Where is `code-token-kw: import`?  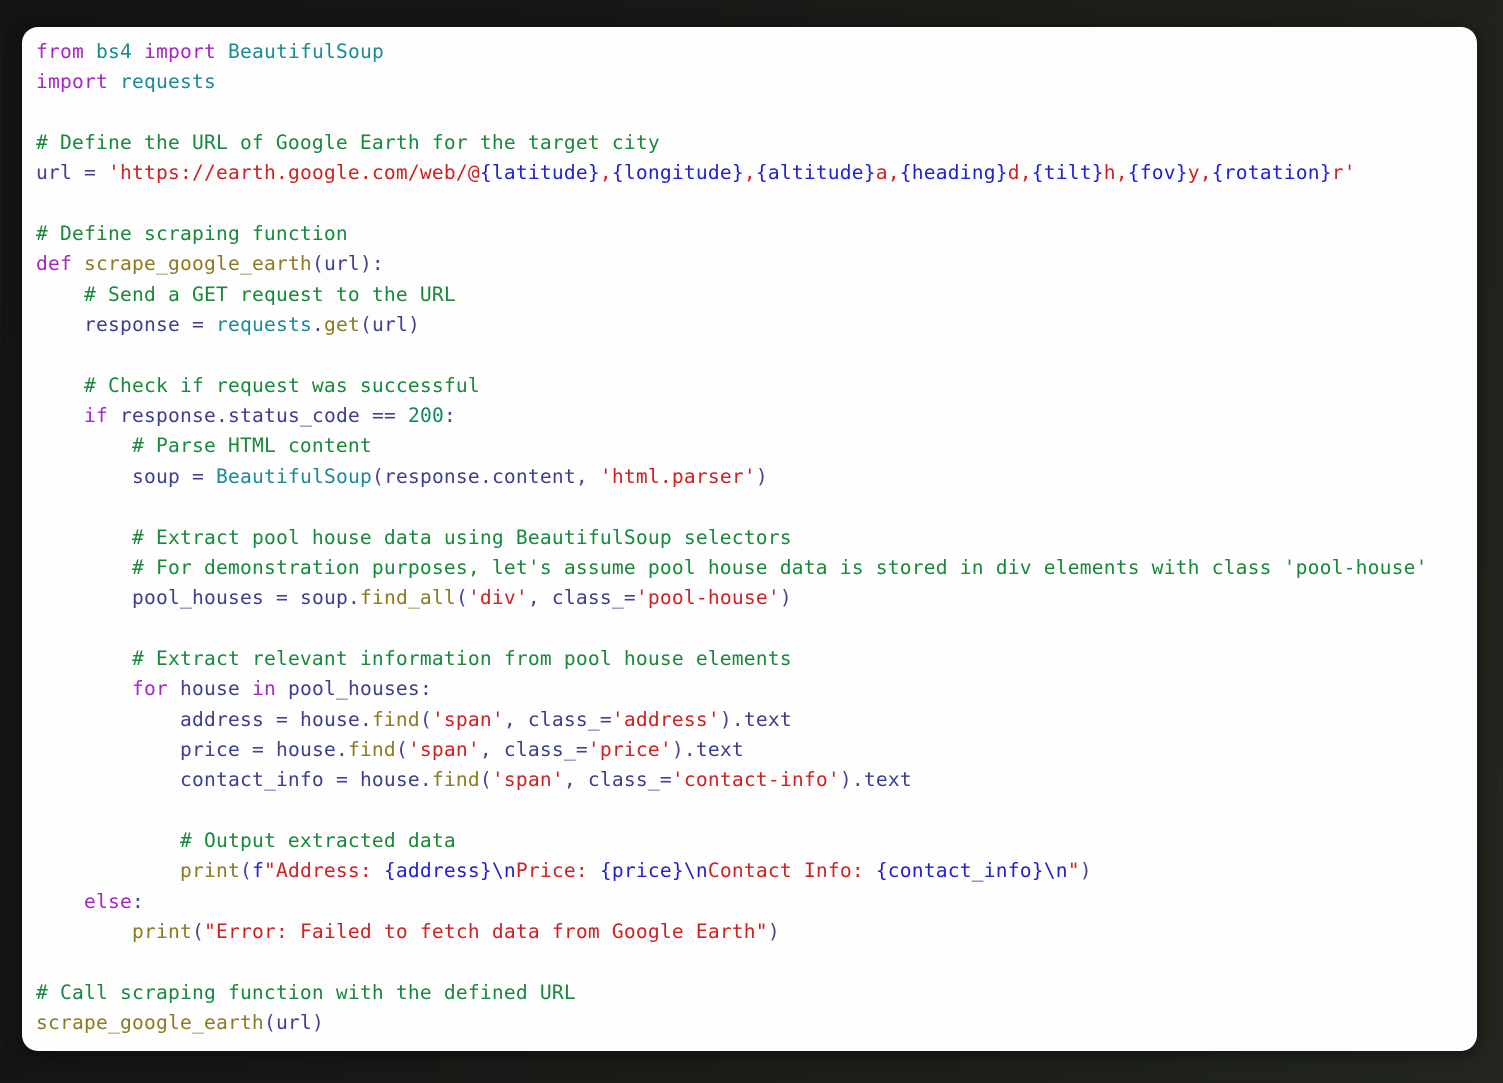
code-token-kw: import is located at coordinates (180, 51).